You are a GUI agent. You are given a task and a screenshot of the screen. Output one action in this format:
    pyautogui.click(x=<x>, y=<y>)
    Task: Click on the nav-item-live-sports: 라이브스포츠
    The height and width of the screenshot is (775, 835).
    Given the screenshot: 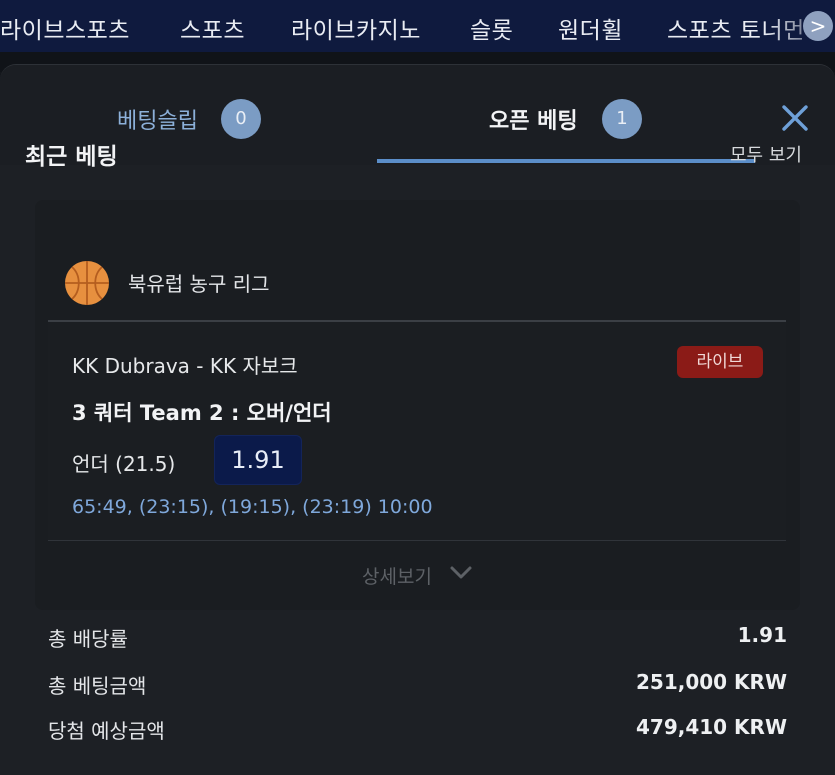 What is the action you would take?
    pyautogui.click(x=65, y=28)
    